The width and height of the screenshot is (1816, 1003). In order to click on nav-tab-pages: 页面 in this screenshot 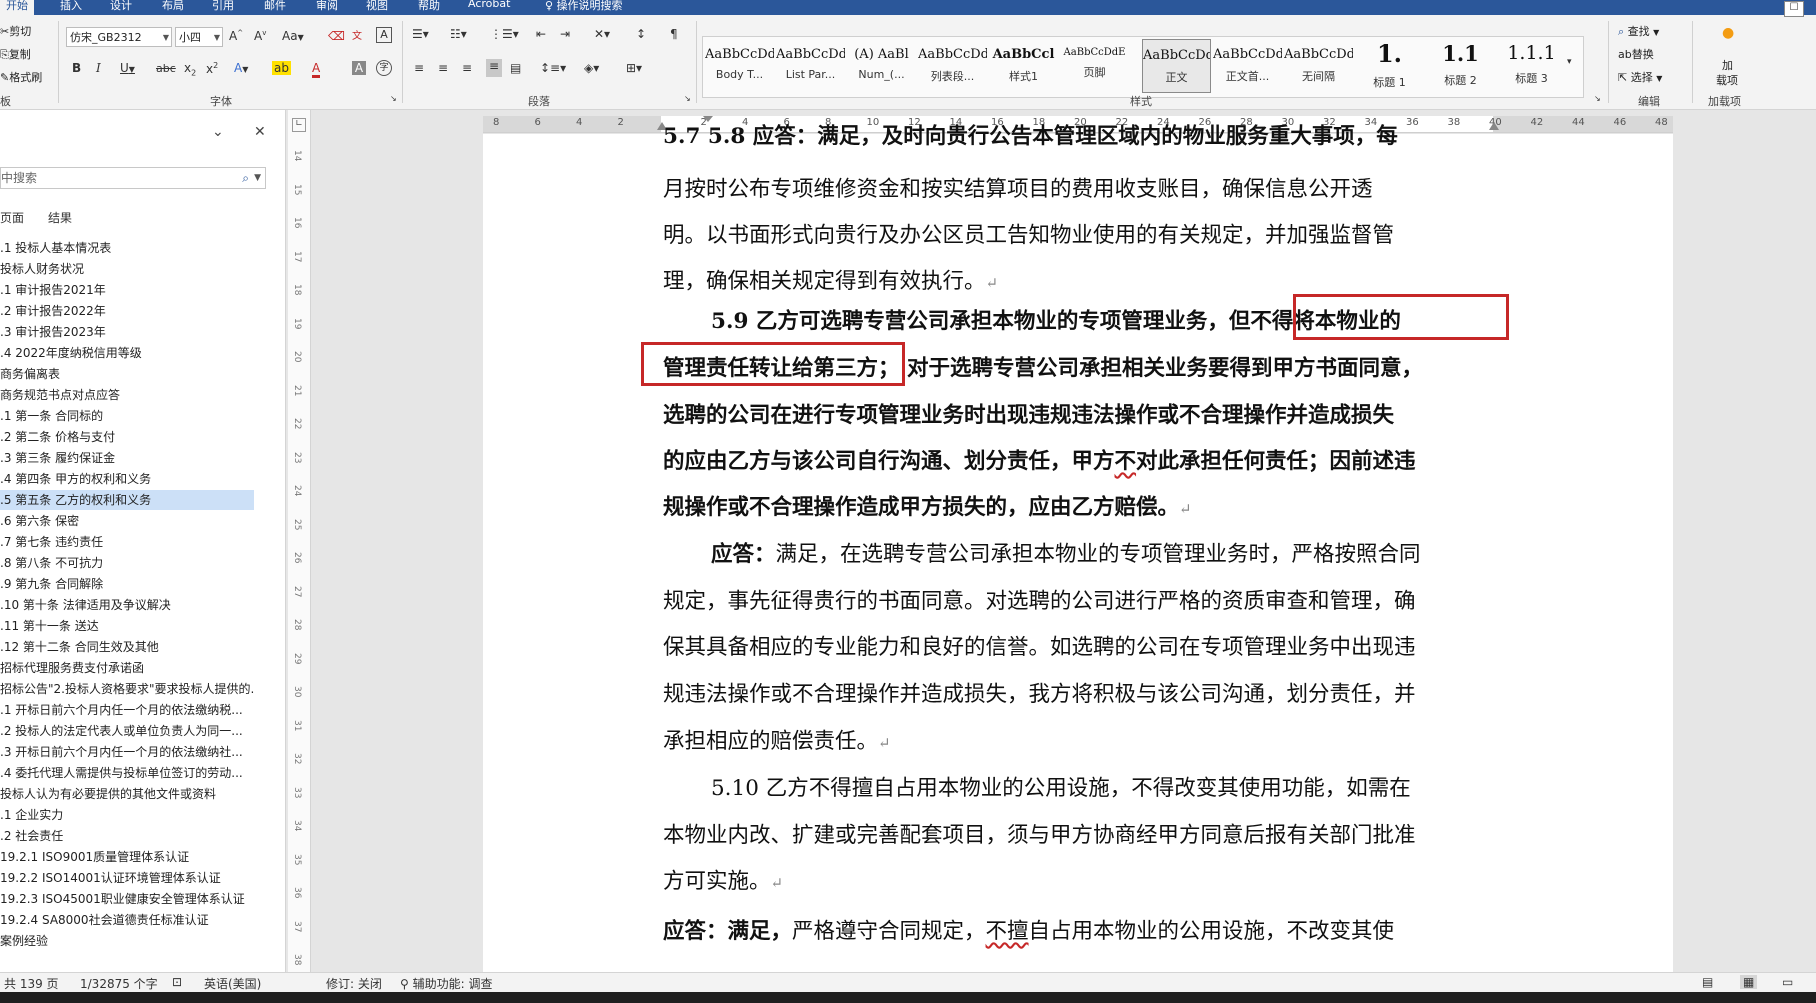, I will do `click(12, 217)`.